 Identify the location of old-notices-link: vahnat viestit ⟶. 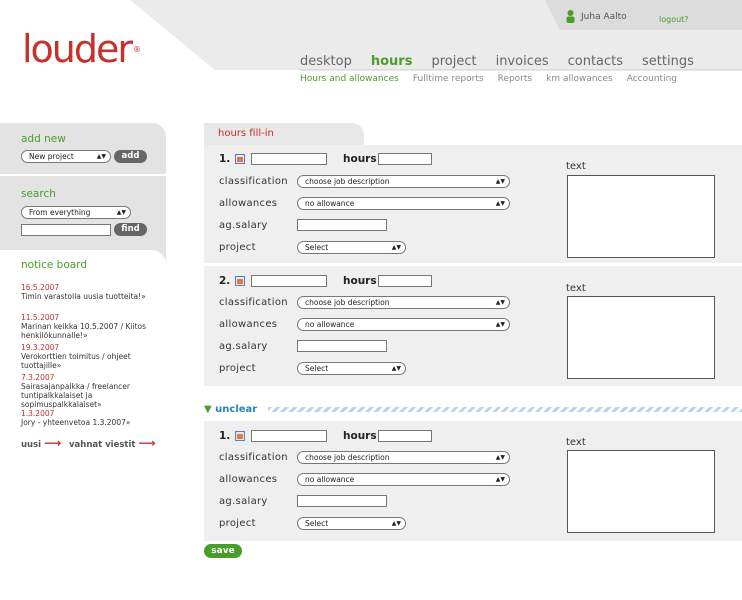
(112, 443).